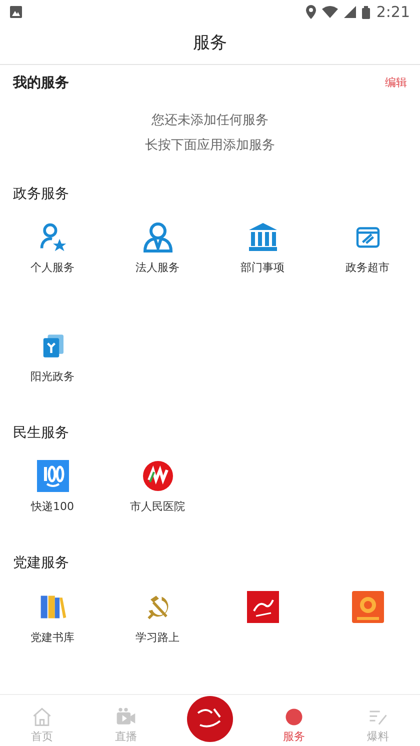 This screenshot has width=420, height=746. What do you see at coordinates (366, 12) in the screenshot?
I see `battery-icon` at bounding box center [366, 12].